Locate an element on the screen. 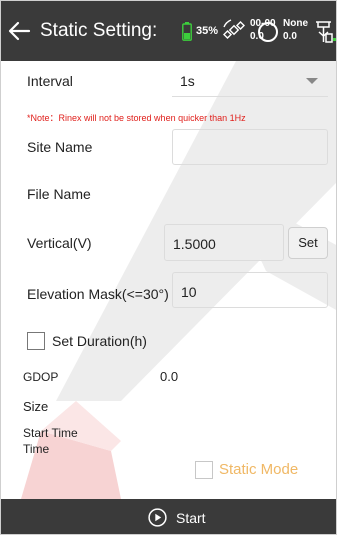 Image resolution: width=337 pixels, height=535 pixels. gdop-value: 0.0 is located at coordinates (169, 376).